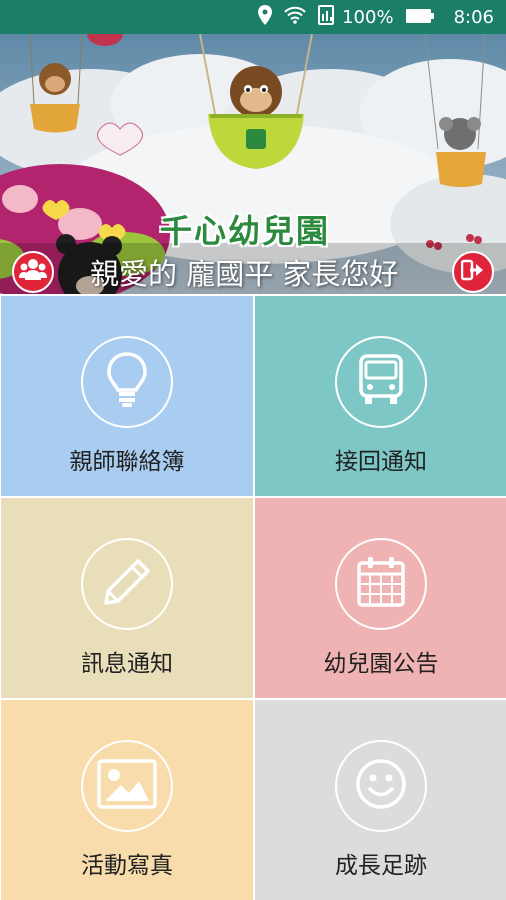 The width and height of the screenshot is (506, 900). What do you see at coordinates (381, 866) in the screenshot?
I see `menu-label: 成長足跡` at bounding box center [381, 866].